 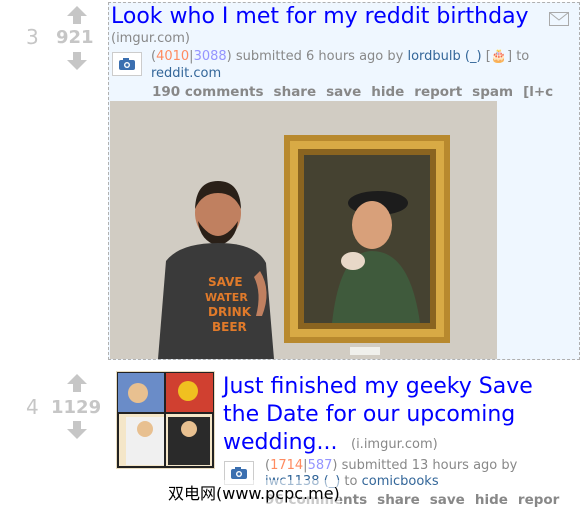 I want to click on report-button: report, so click(x=438, y=92).